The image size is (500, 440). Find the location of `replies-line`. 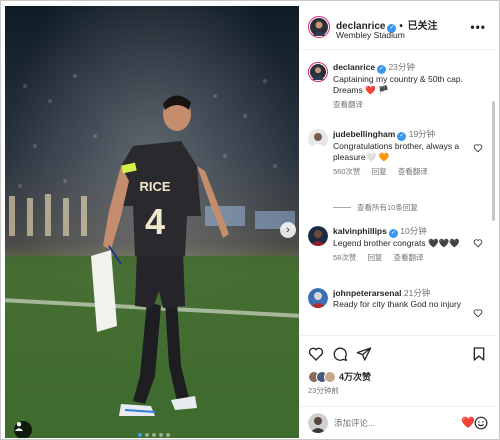

replies-line is located at coordinates (342, 207).